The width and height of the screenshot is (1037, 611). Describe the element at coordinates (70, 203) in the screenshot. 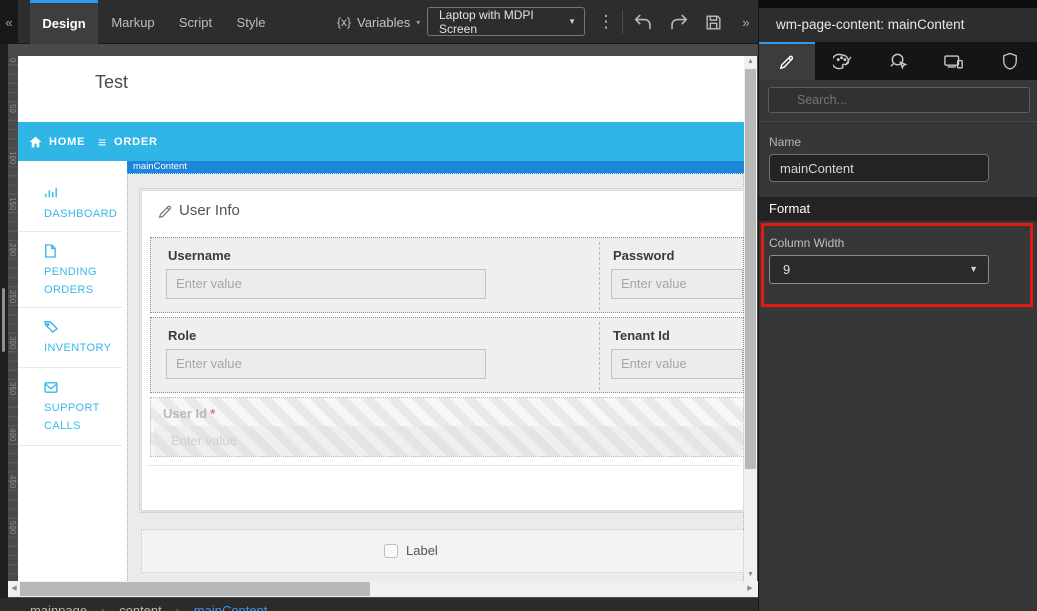

I see `sidebar-item-dashboard: DASHBOARD` at that location.